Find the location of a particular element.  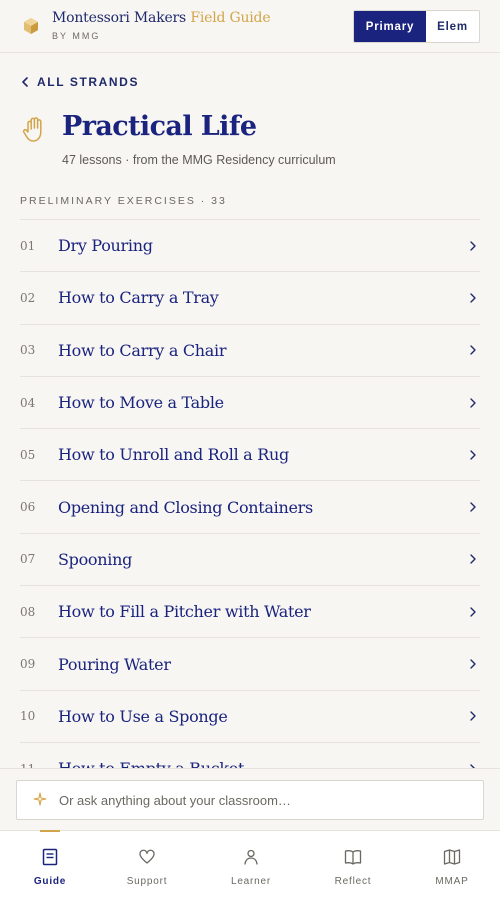

page-title: Practical Life is located at coordinates (159, 126).